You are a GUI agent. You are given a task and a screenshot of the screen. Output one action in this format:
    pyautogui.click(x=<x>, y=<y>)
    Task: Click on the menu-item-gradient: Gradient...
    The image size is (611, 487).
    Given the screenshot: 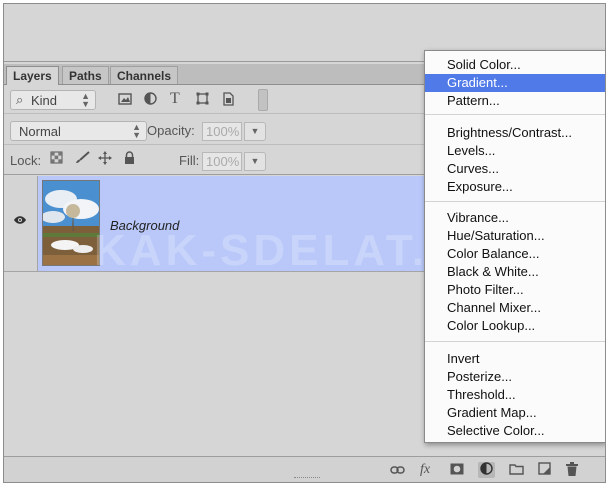 What is the action you would take?
    pyautogui.click(x=515, y=83)
    